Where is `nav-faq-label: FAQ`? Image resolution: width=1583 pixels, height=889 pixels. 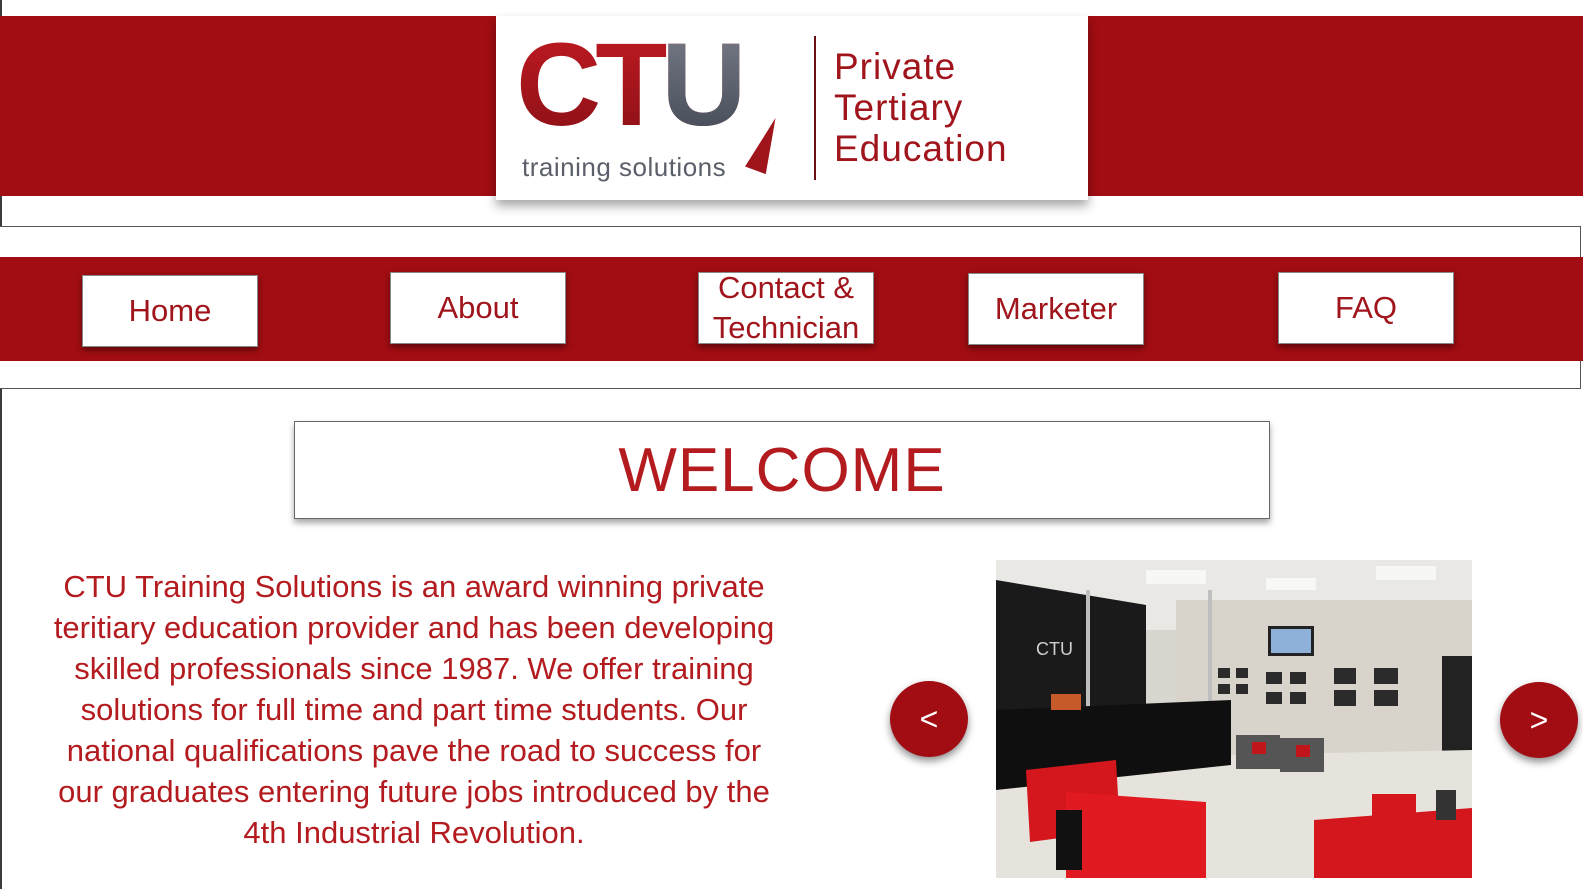
nav-faq-label: FAQ is located at coordinates (1365, 307).